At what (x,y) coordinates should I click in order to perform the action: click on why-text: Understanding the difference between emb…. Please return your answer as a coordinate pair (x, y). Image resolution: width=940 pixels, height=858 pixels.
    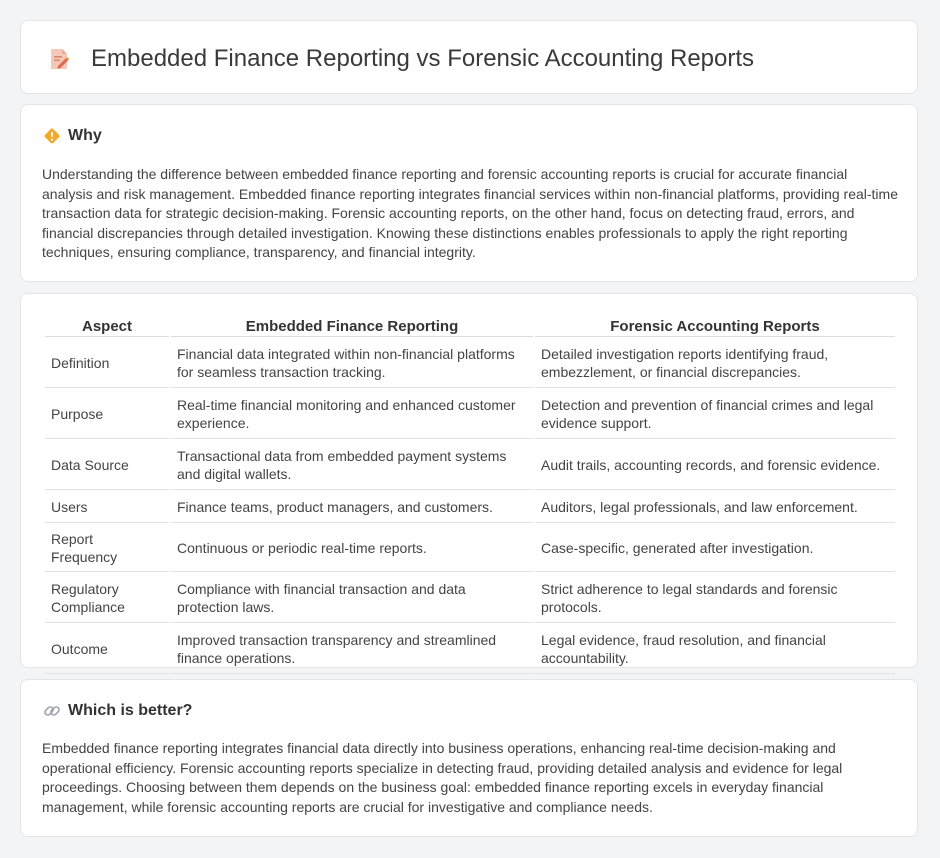
    Looking at the image, I should click on (470, 213).